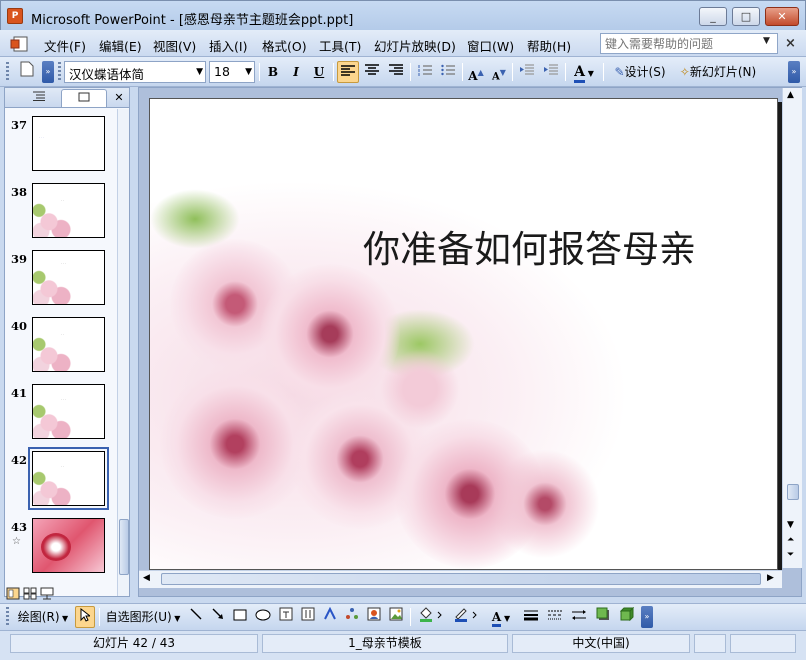 Image resolution: width=806 pixels, height=660 pixels. What do you see at coordinates (146, 578) in the screenshot?
I see `scroll-left-icon: ◀` at bounding box center [146, 578].